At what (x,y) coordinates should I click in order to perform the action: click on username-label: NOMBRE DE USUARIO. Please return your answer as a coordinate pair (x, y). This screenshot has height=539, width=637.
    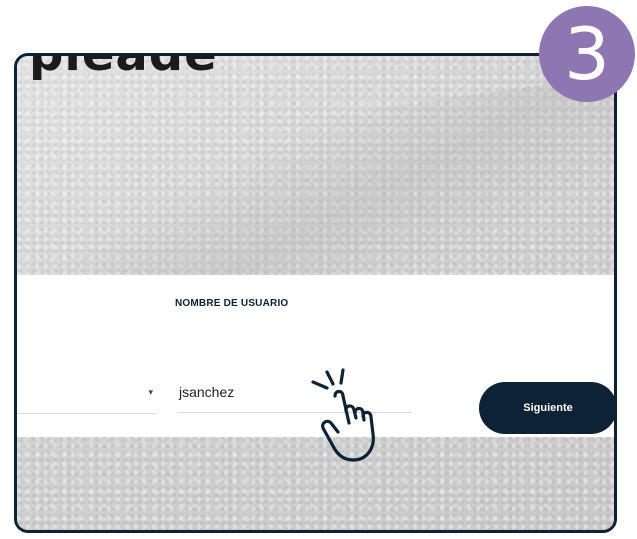
    Looking at the image, I should click on (232, 303).